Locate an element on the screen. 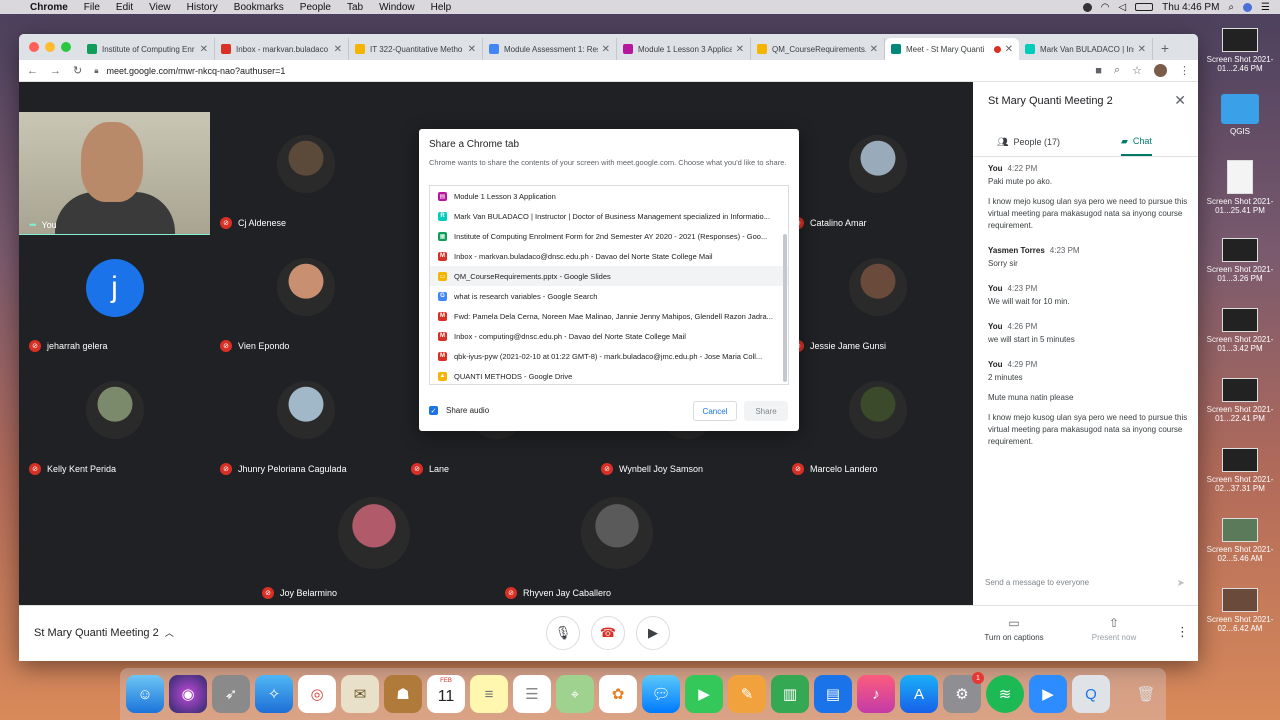 The image size is (1280, 720). pages-icon: ✎ is located at coordinates (747, 694).